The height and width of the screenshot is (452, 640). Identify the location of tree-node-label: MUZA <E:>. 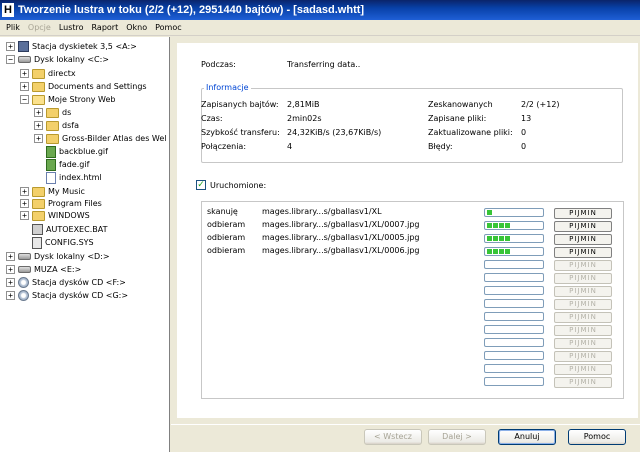
(58, 269).